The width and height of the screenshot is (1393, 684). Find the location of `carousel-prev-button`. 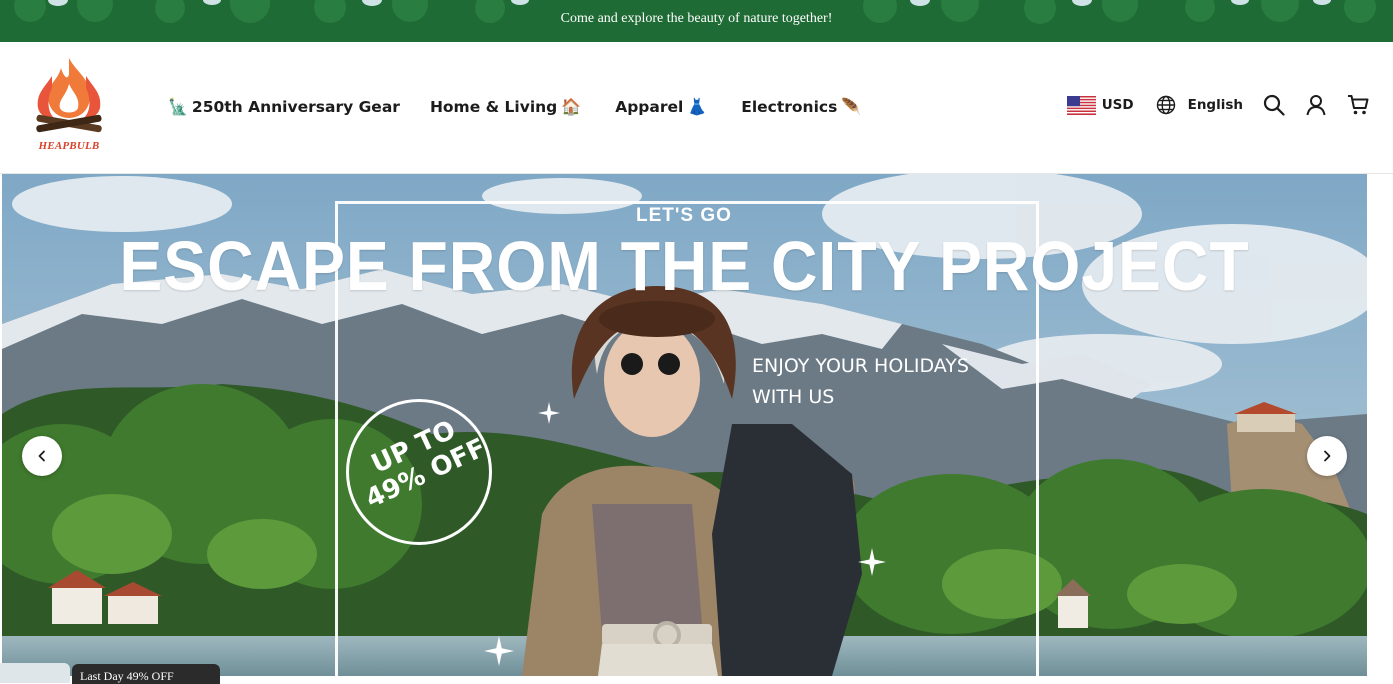

carousel-prev-button is located at coordinates (42, 456).